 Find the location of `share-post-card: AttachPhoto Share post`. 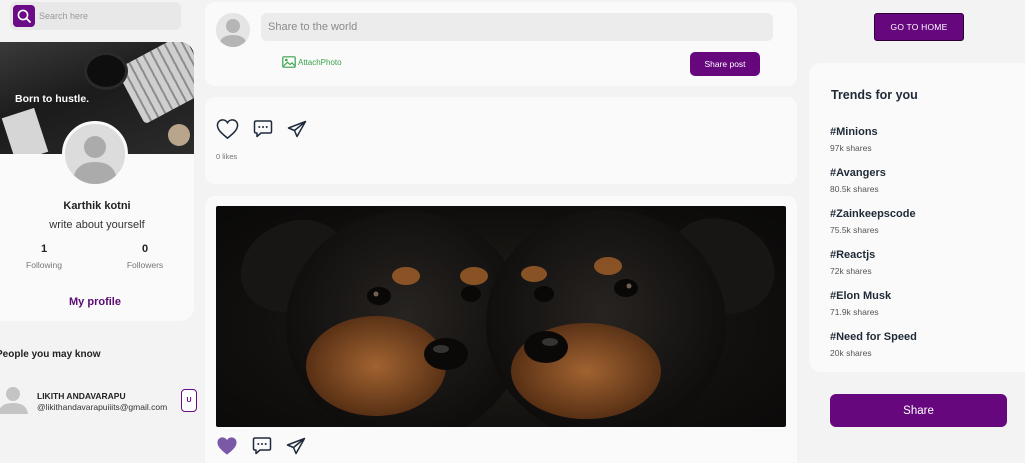

share-post-card: AttachPhoto Share post is located at coordinates (501, 44).